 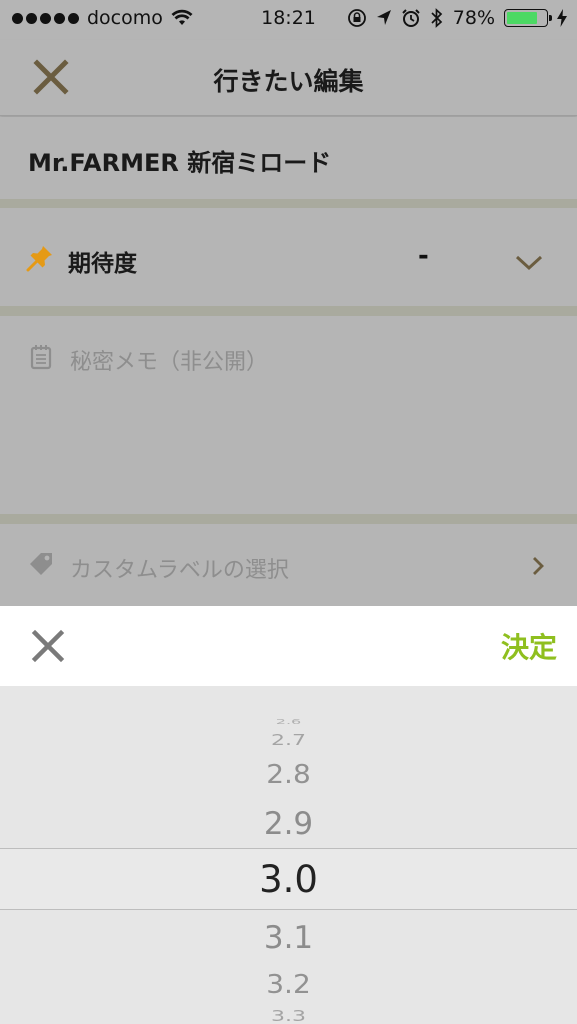 I want to click on header: 行きたい編集, so click(x=288, y=78).